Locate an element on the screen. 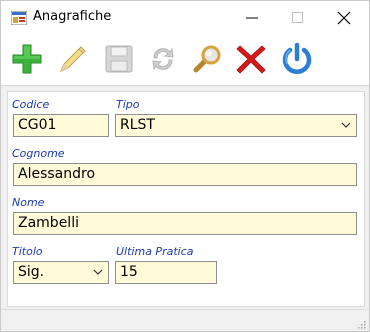  power-icon is located at coordinates (297, 58).